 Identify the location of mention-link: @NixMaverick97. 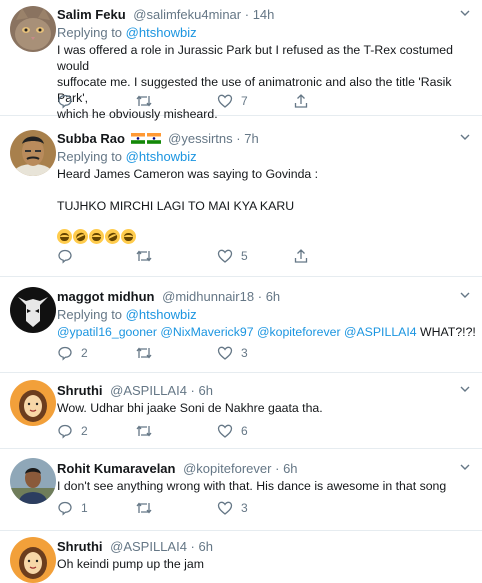
(206, 332).